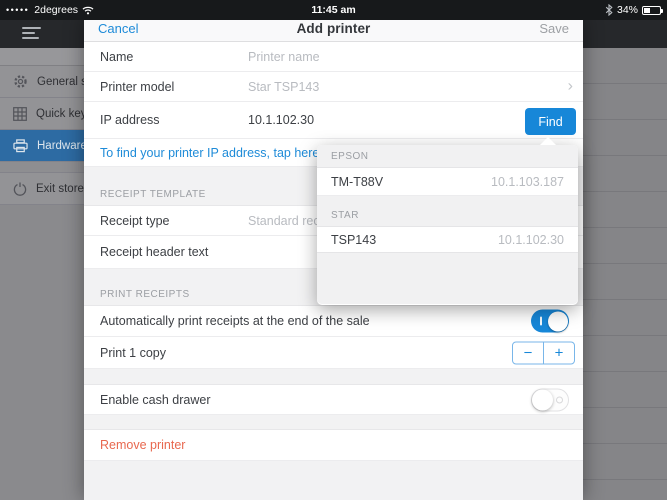 Image resolution: width=667 pixels, height=500 pixels. I want to click on copies-stepper: − +, so click(543, 352).